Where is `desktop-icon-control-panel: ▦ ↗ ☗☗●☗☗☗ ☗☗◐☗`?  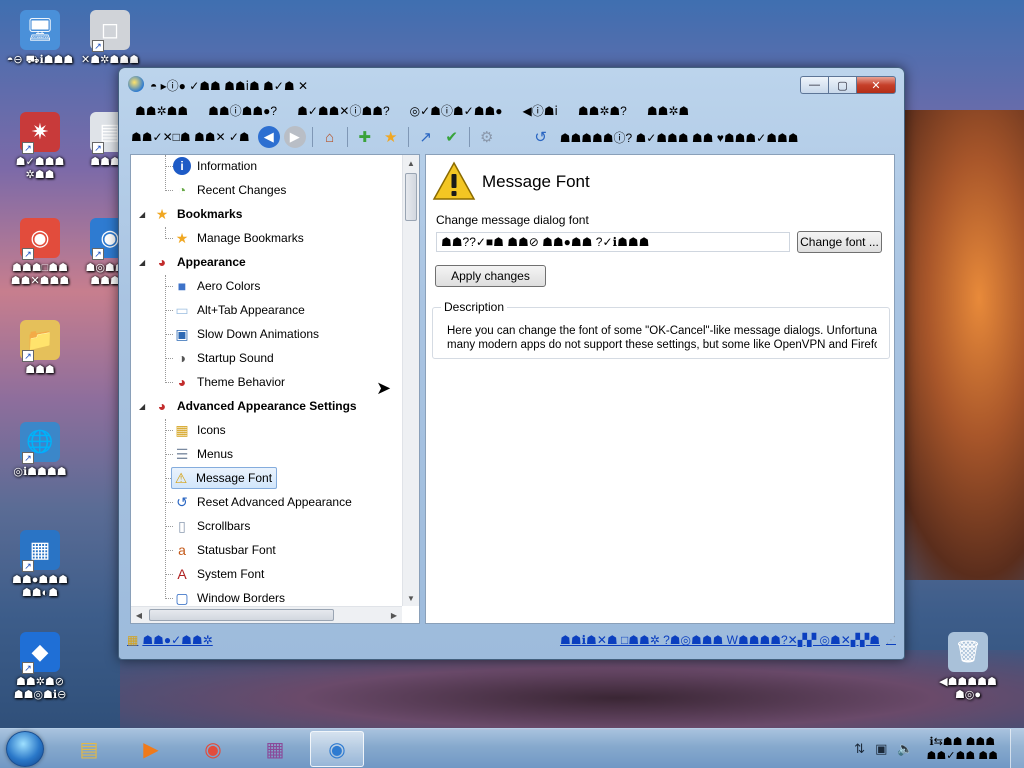
desktop-icon-control-panel: ▦ ↗ ☗☗●☗☗☗ ☗☗◐☗ is located at coordinates (40, 565).